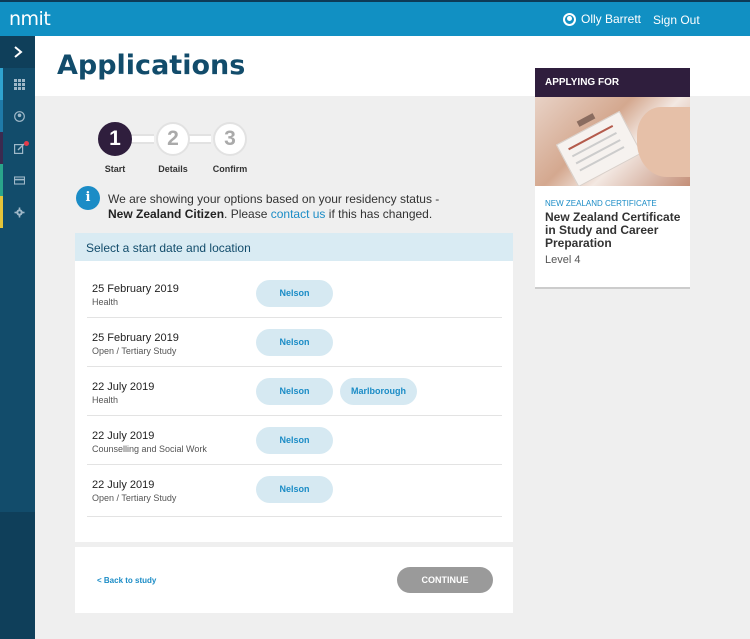  Describe the element at coordinates (17, 337) in the screenshot. I see `sidebar` at that location.